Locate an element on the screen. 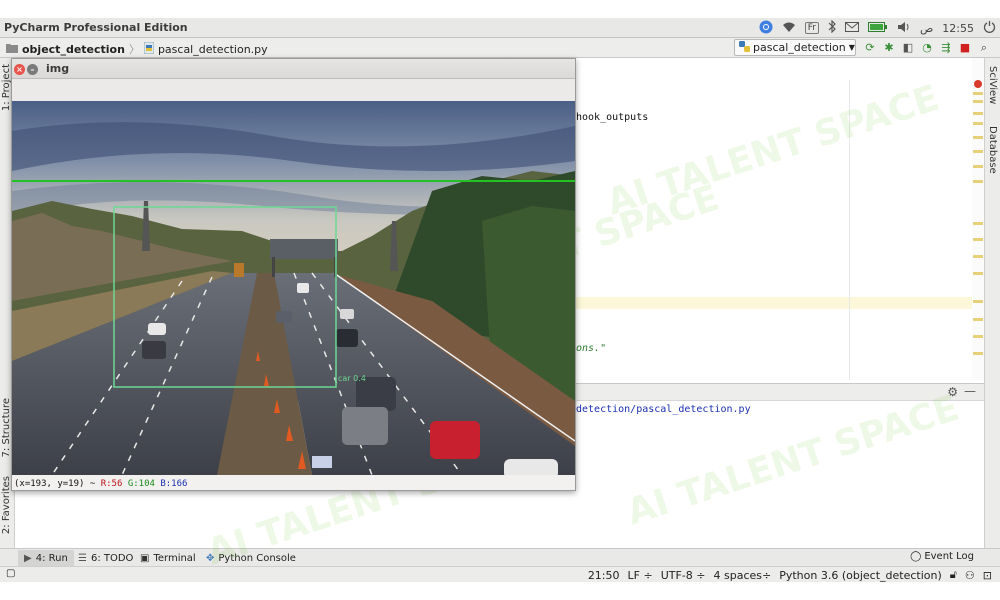 Image resolution: width=1000 pixels, height=600 pixels. tool-window-terminal: ▣ Terminal is located at coordinates (168, 558).